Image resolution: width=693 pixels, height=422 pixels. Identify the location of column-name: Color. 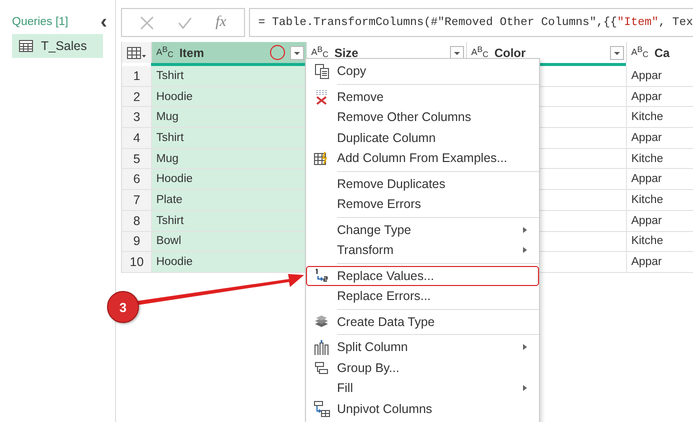
(510, 53).